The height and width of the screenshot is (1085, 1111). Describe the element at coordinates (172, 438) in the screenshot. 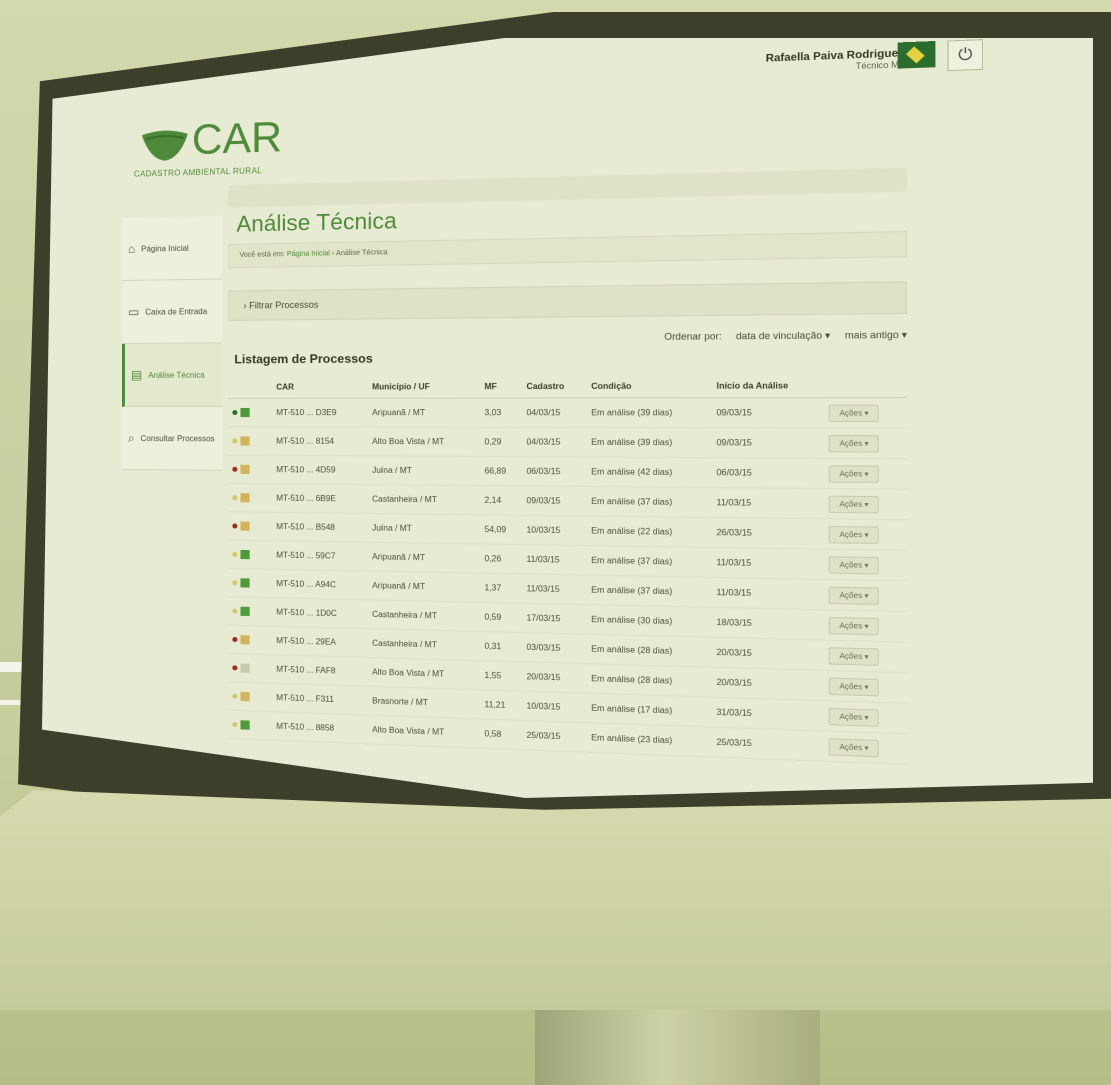

I see `sidebar-item-consultar-processos: ⌕ Consultar Processos` at that location.